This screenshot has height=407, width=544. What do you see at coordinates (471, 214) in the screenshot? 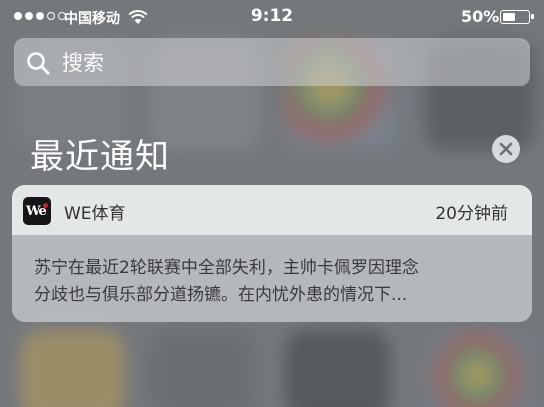
I see `notification-time: 20分钟前` at bounding box center [471, 214].